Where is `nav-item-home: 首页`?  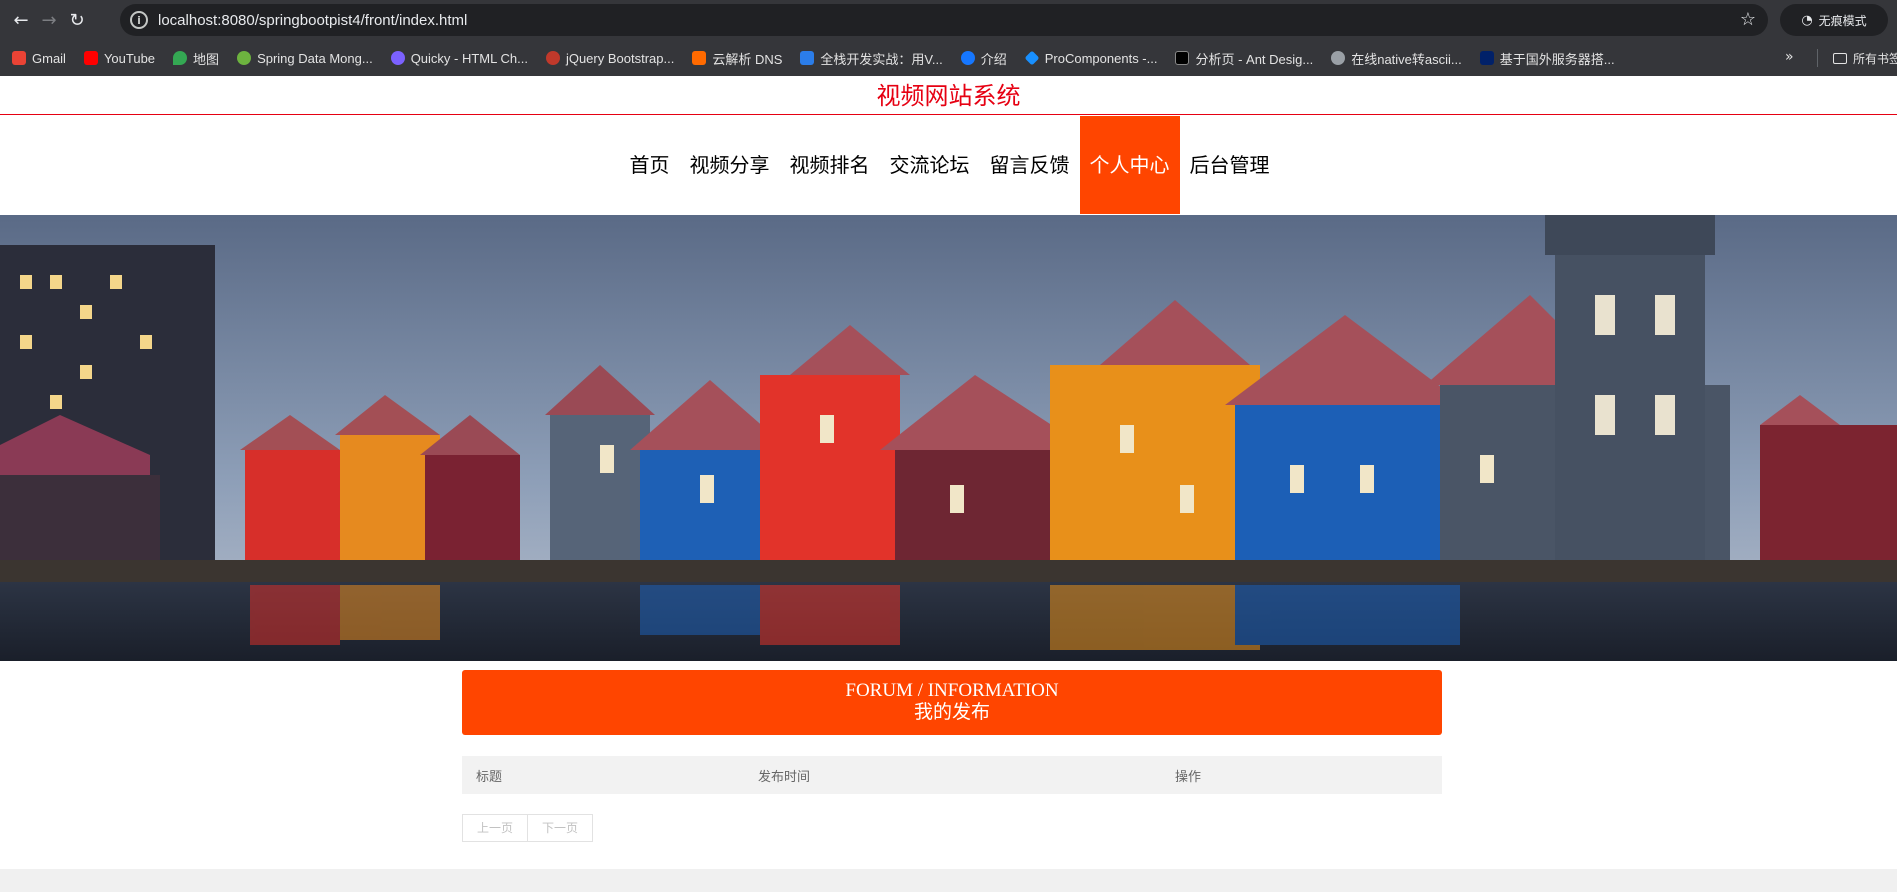 nav-item-home: 首页 is located at coordinates (650, 165).